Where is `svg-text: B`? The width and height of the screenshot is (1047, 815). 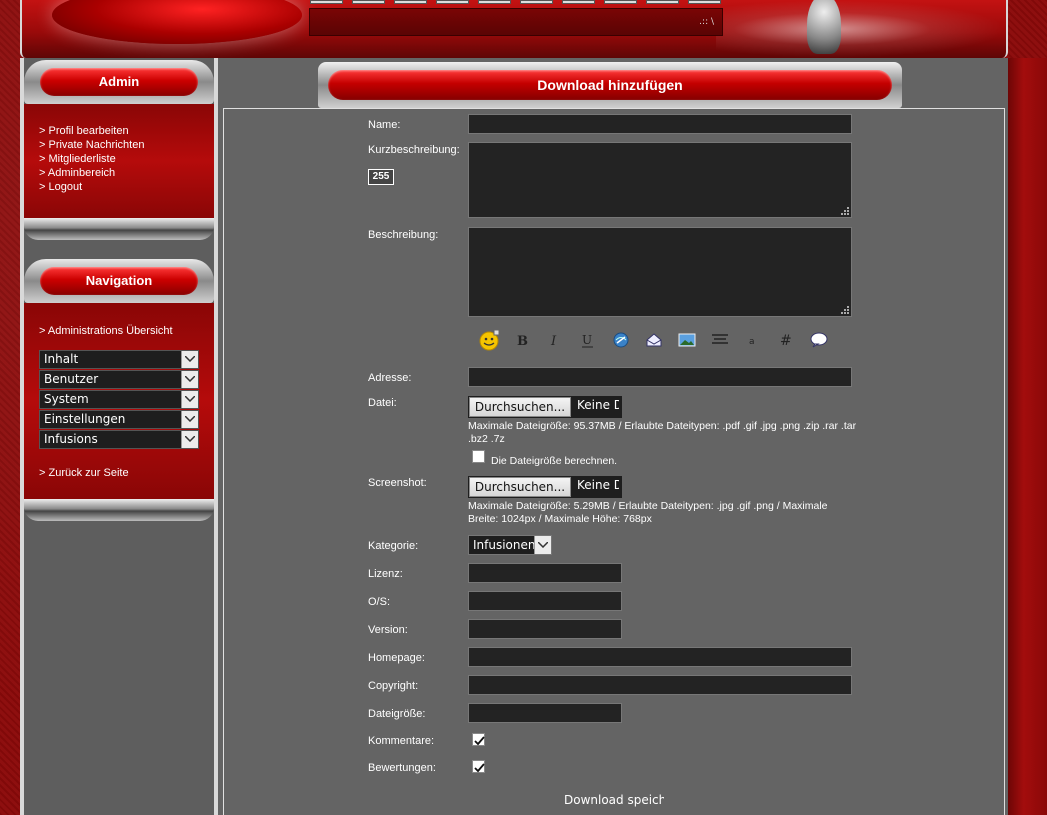
svg-text: B is located at coordinates (522, 341).